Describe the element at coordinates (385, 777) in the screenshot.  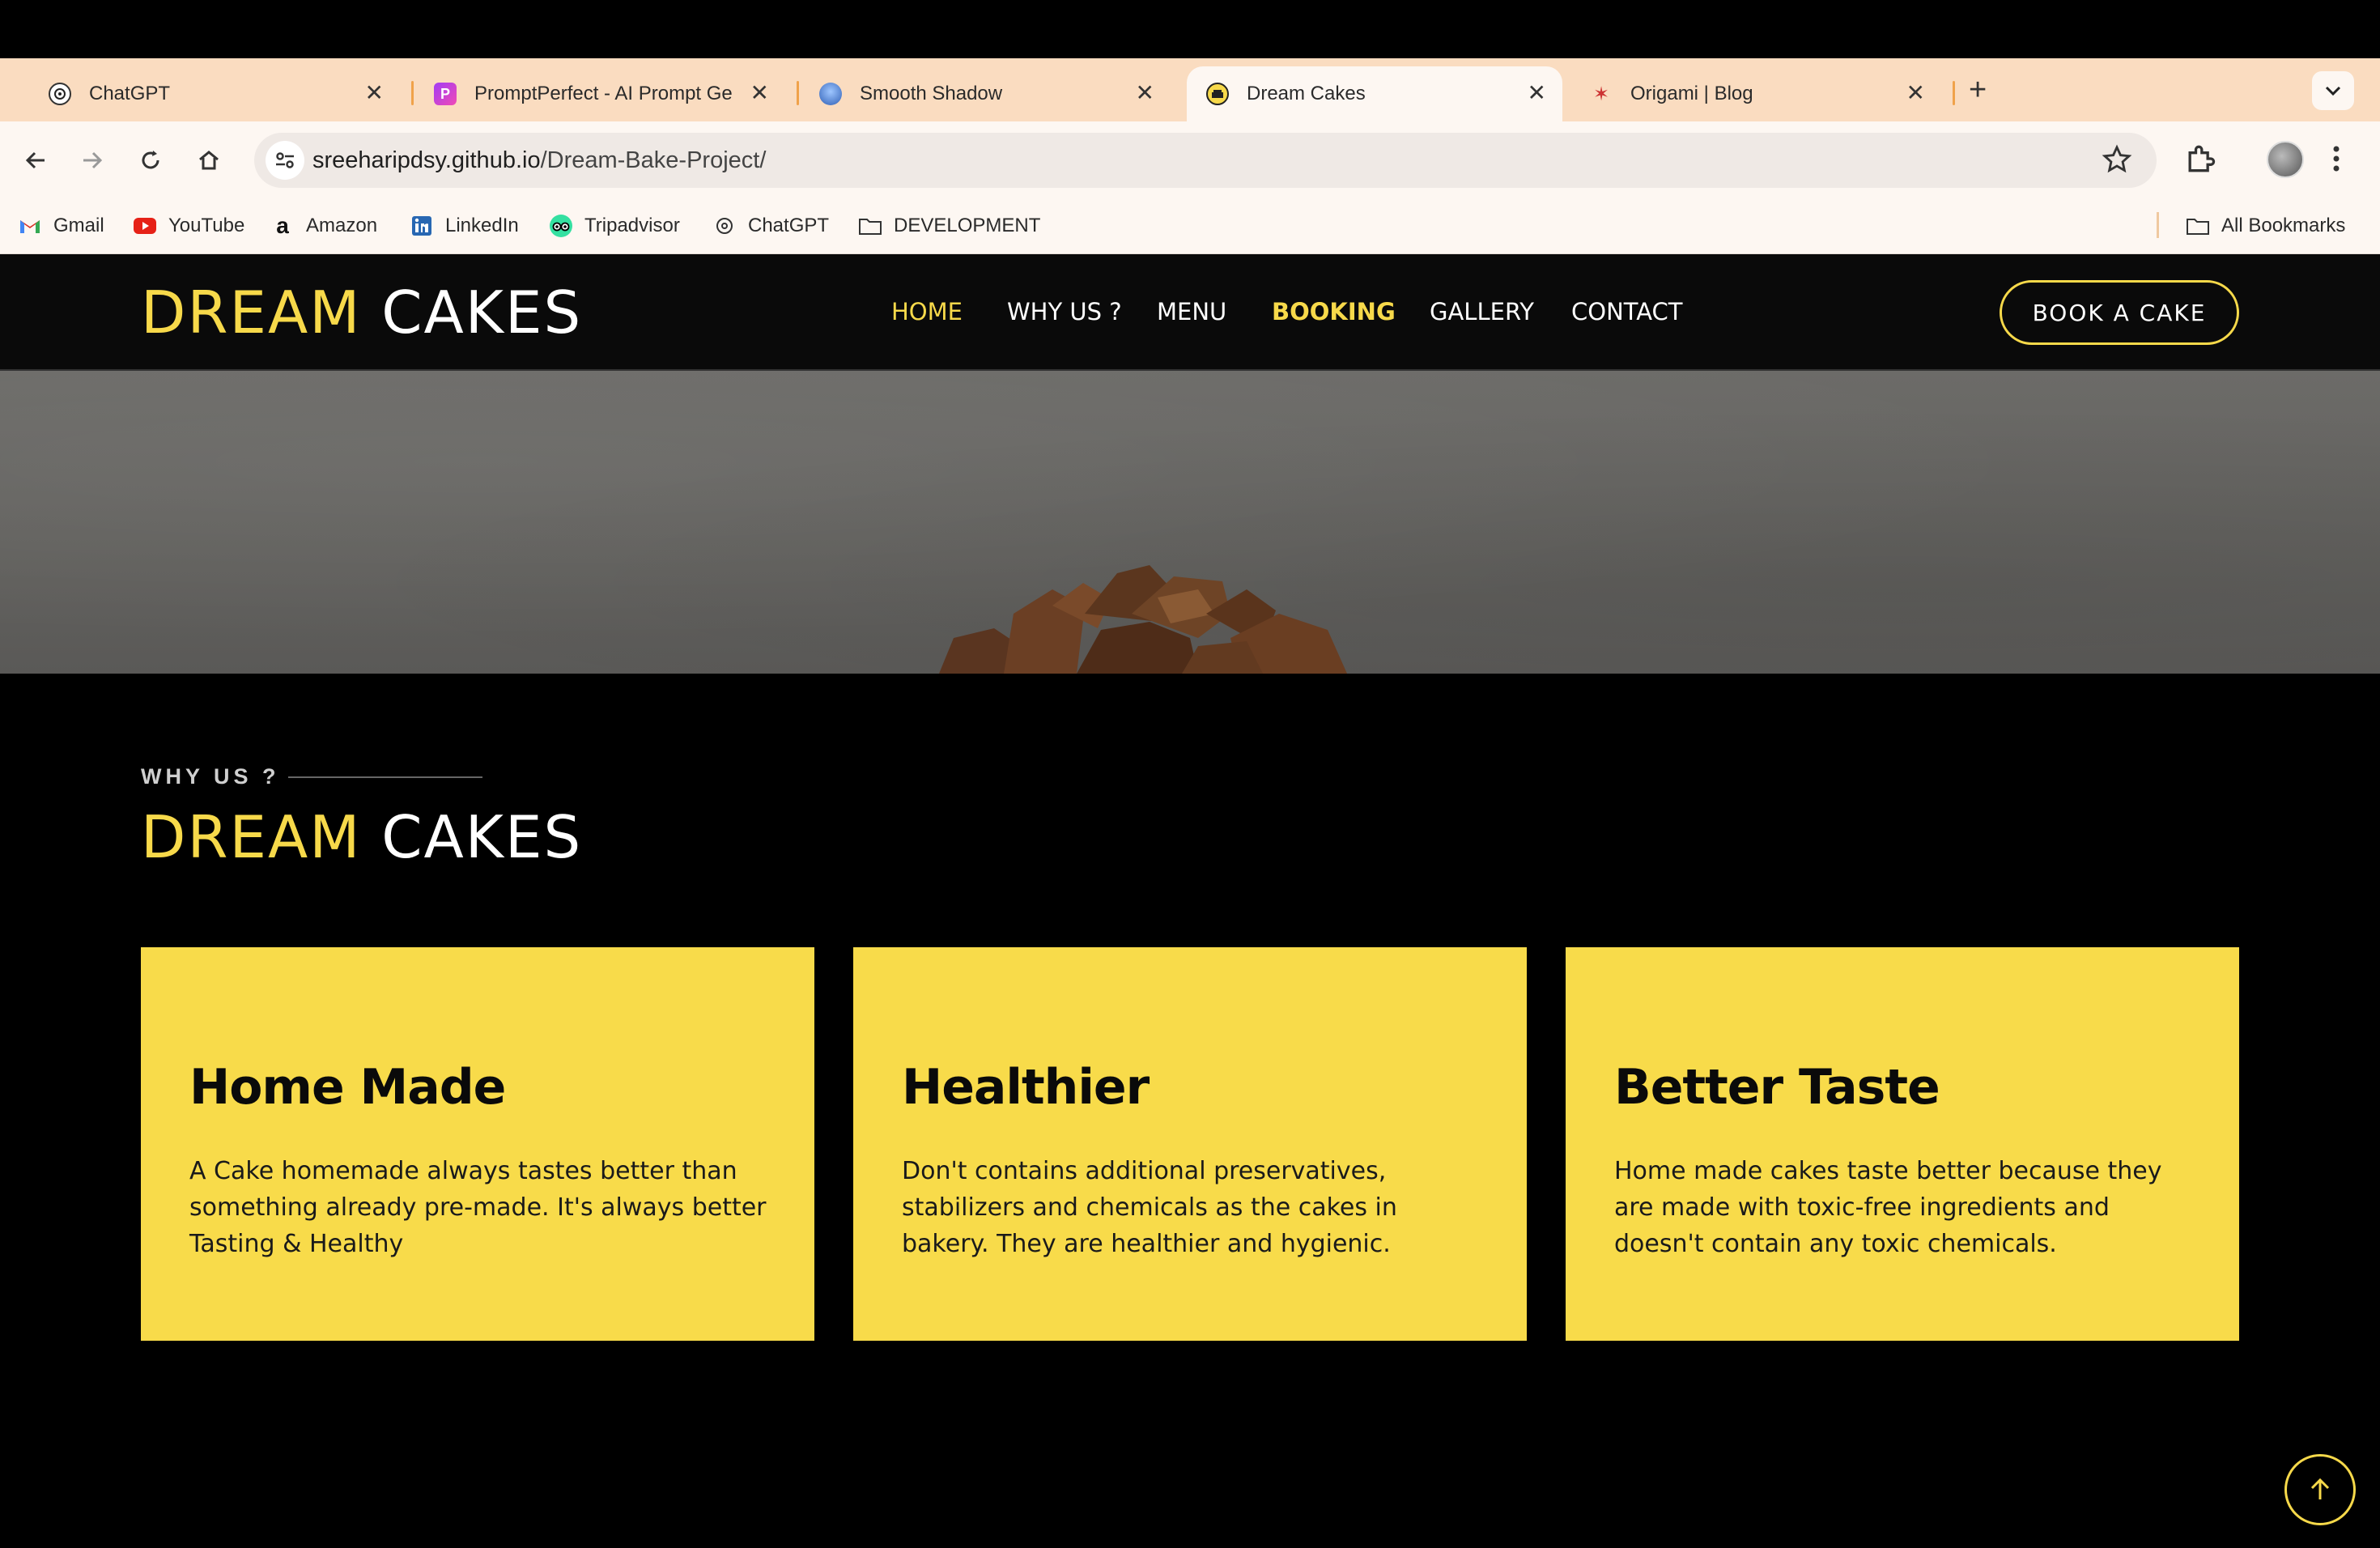
I see `eyebrow-divider` at that location.